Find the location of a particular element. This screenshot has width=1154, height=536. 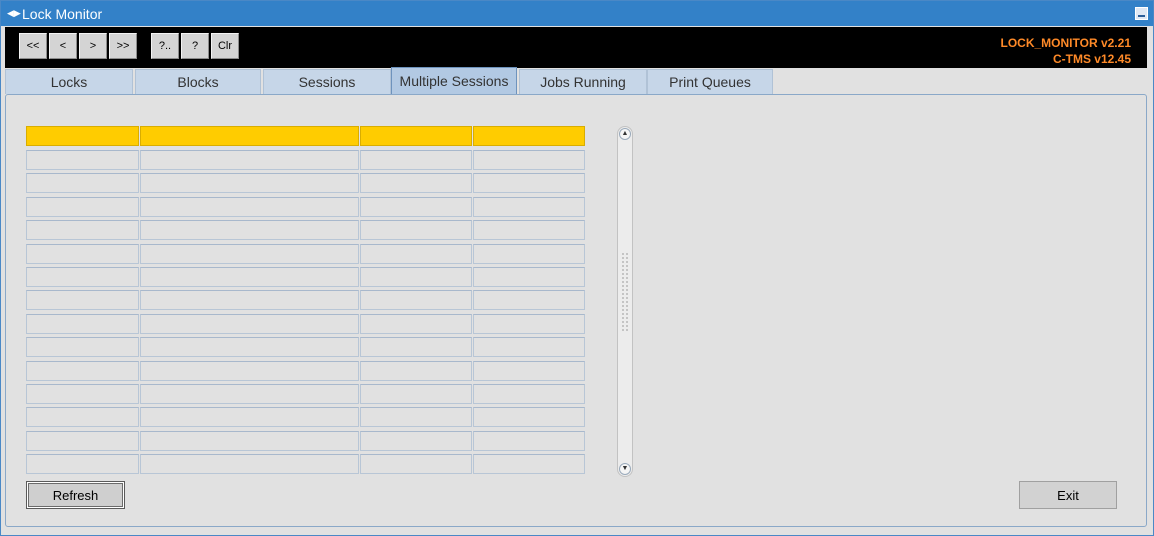

tab-blocks: Blocks is located at coordinates (198, 81).